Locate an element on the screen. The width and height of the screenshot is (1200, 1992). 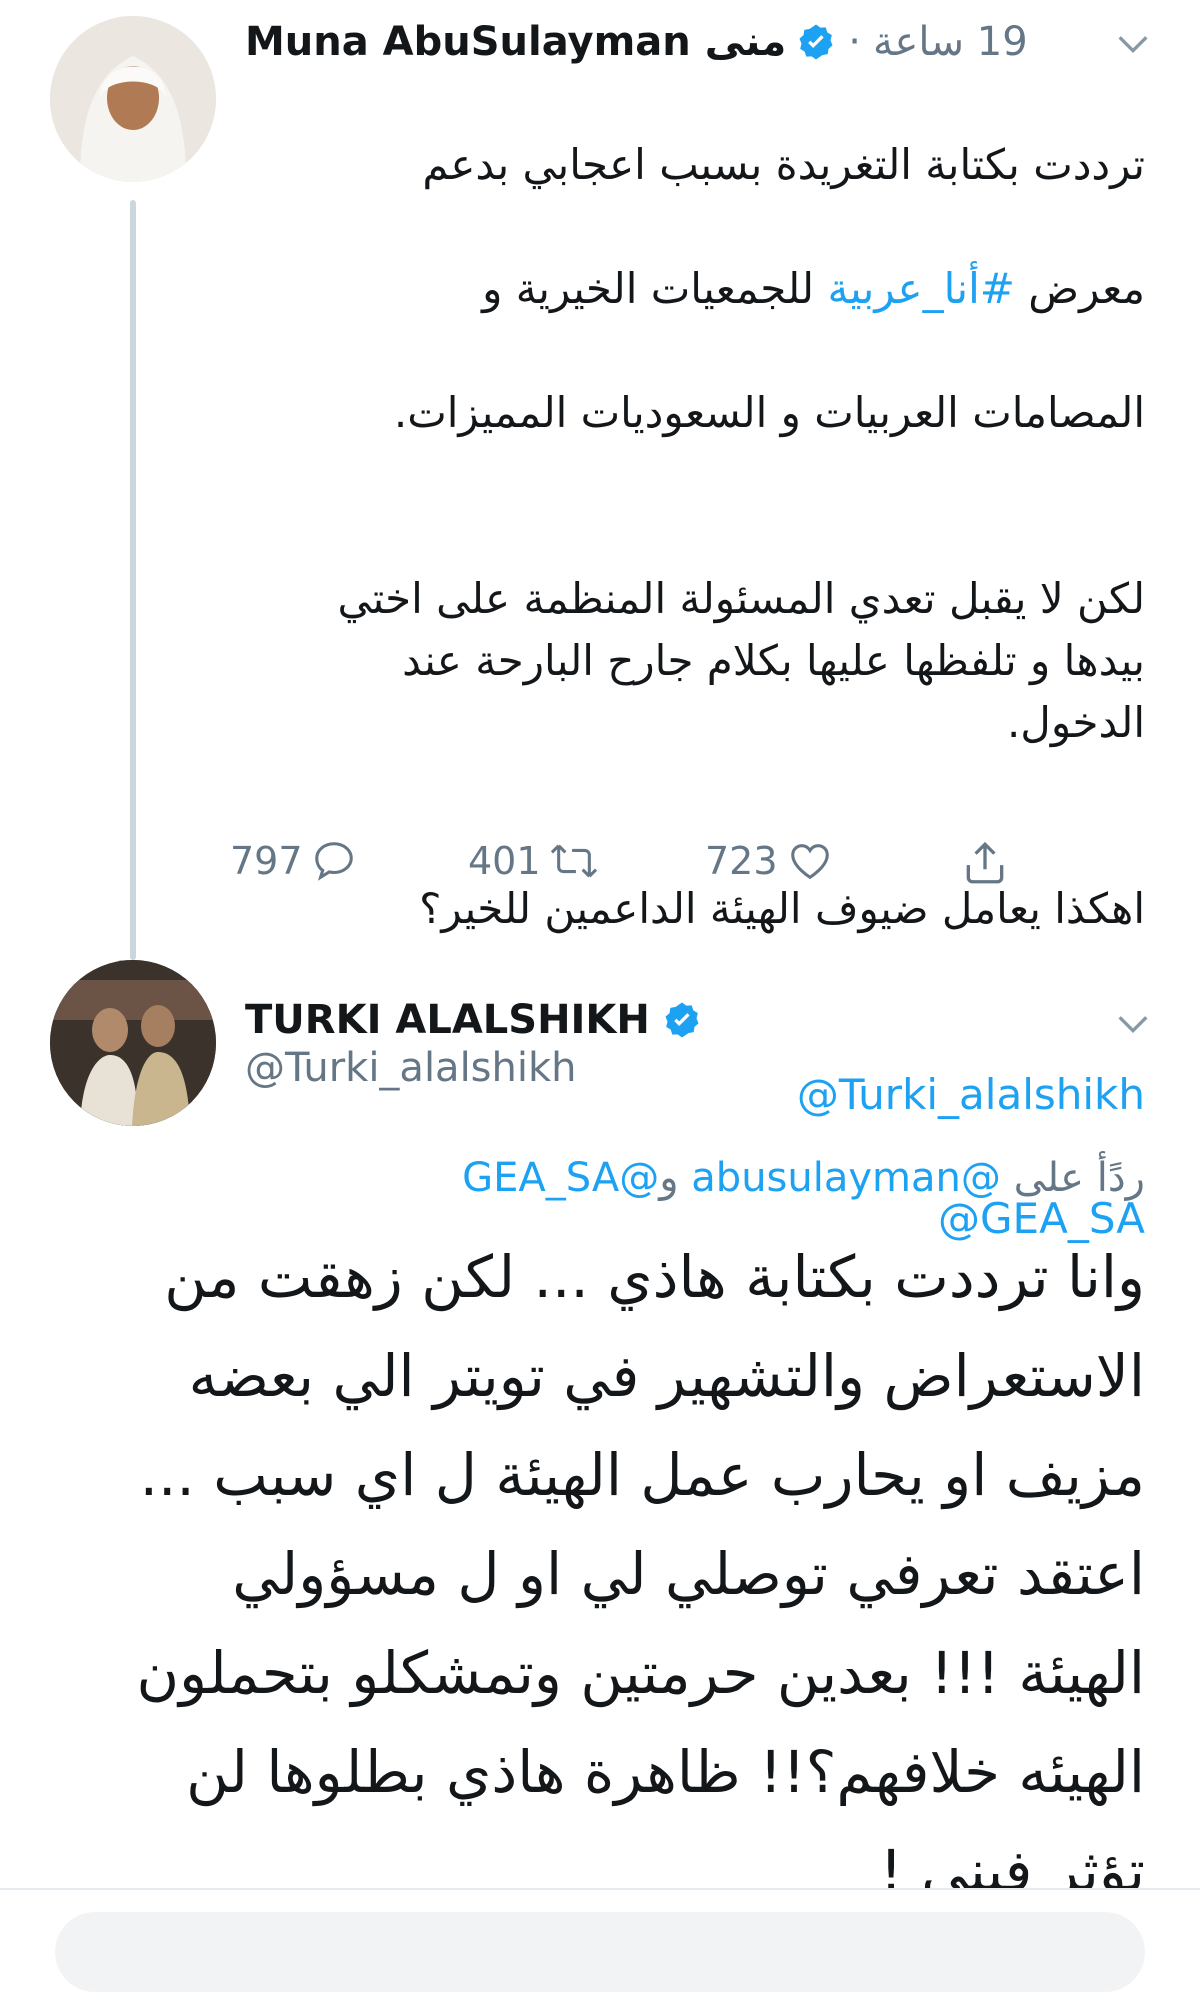
reply-count: 797 is located at coordinates (266, 861).